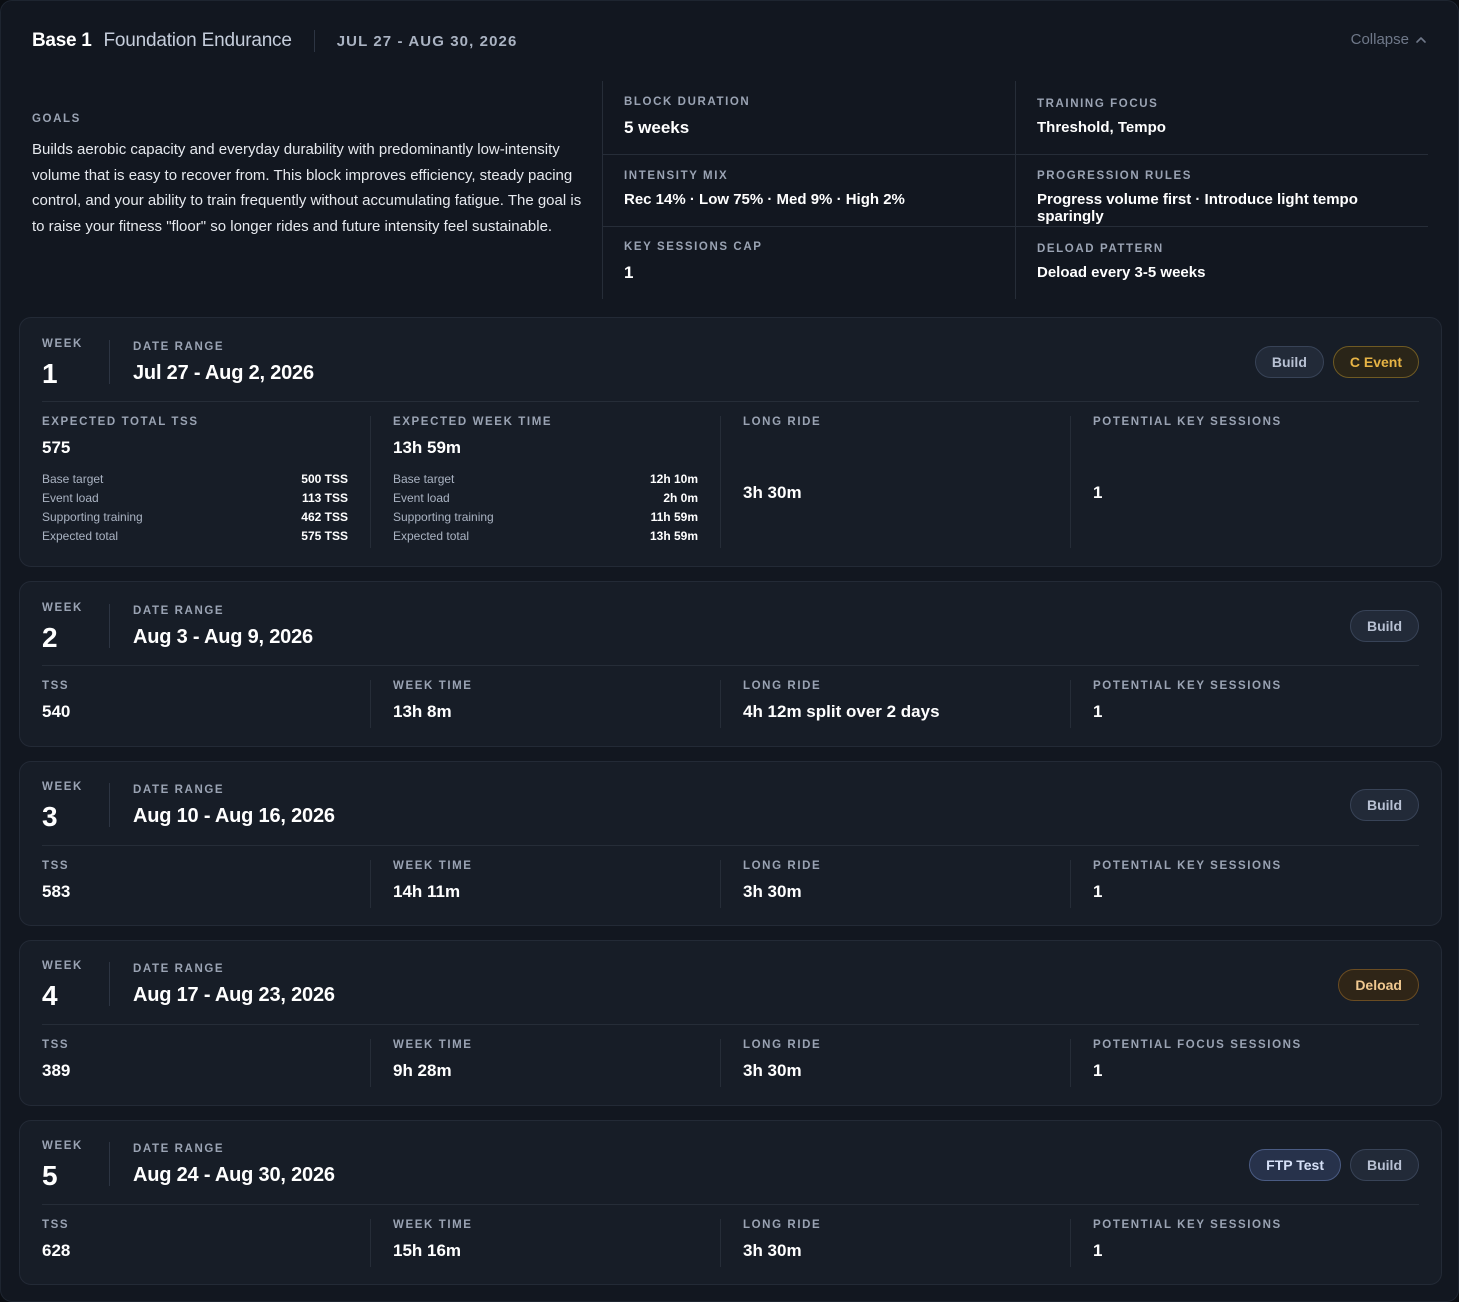 This screenshot has width=1459, height=1302. Describe the element at coordinates (1222, 117) in the screenshot. I see `training-focus: TRAINING FOCUS Threshold, Tempo` at that location.